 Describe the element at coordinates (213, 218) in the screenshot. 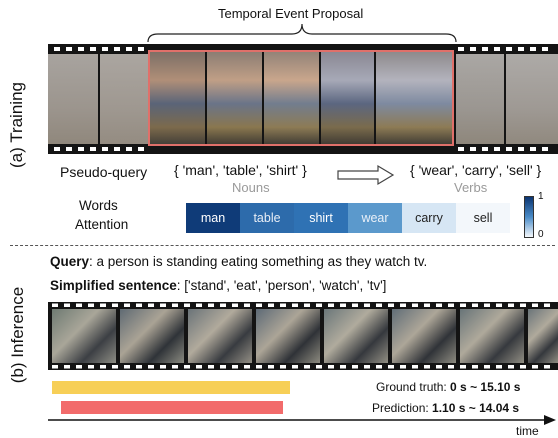

I see `attention-word-cell: man` at that location.